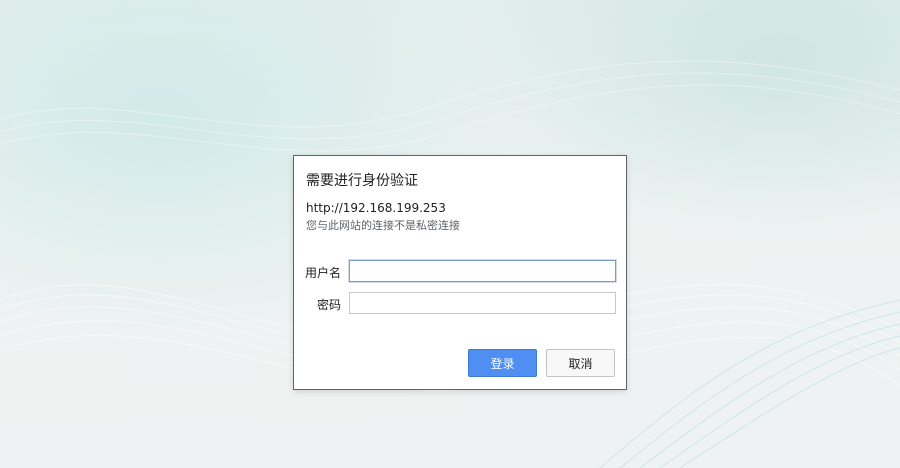  I want to click on dialog-title: 需要进行身份验证, so click(362, 181).